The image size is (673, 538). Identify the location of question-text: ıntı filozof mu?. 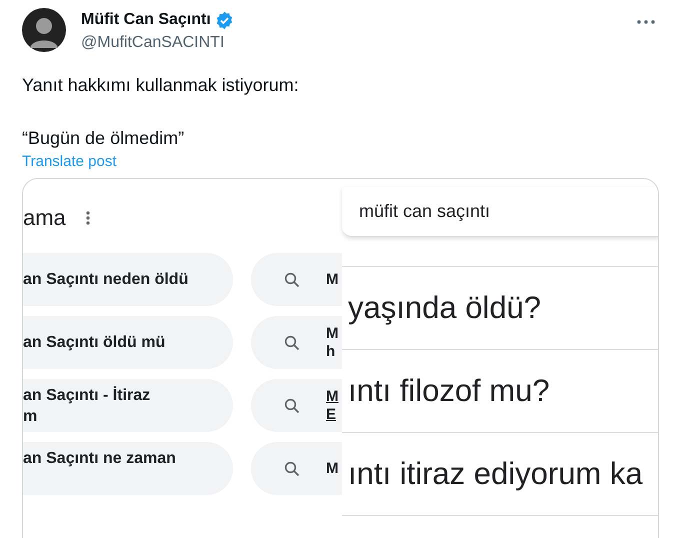
(449, 391).